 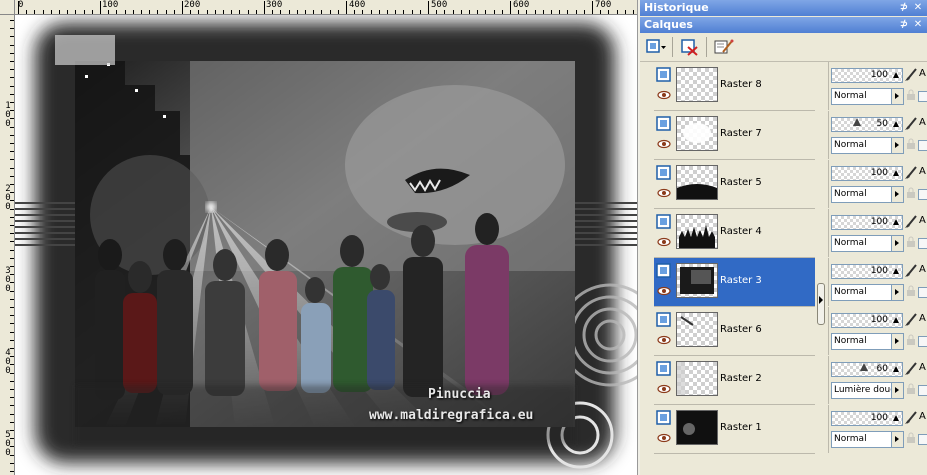 I want to click on layer-row: Raster 6 100 A Normal, so click(x=783, y=331).